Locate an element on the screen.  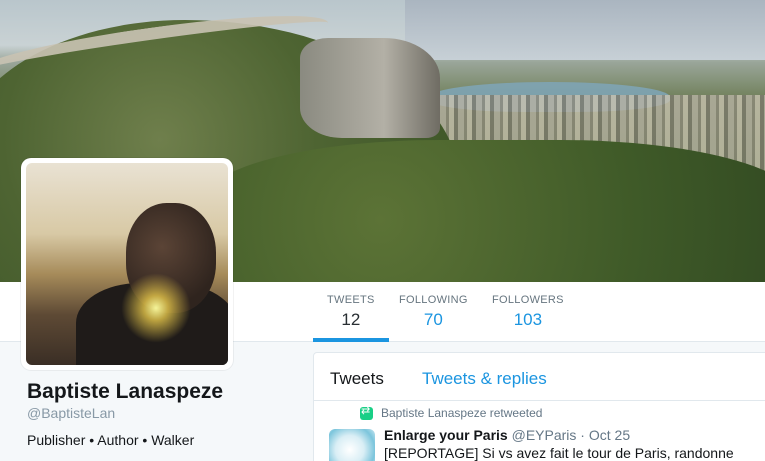
timeline-tabs: Tweets Tweets & replies is located at coordinates (539, 377).